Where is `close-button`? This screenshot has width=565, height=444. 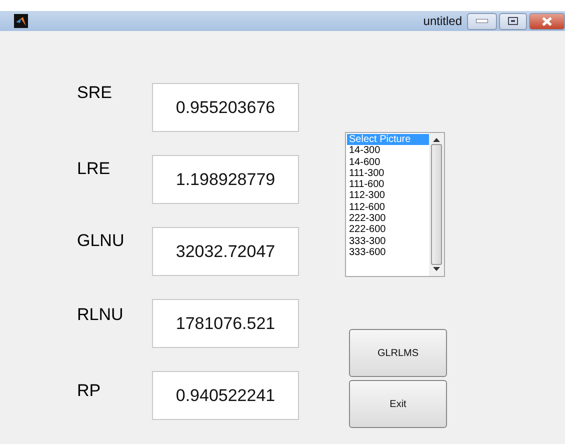
close-button is located at coordinates (547, 21).